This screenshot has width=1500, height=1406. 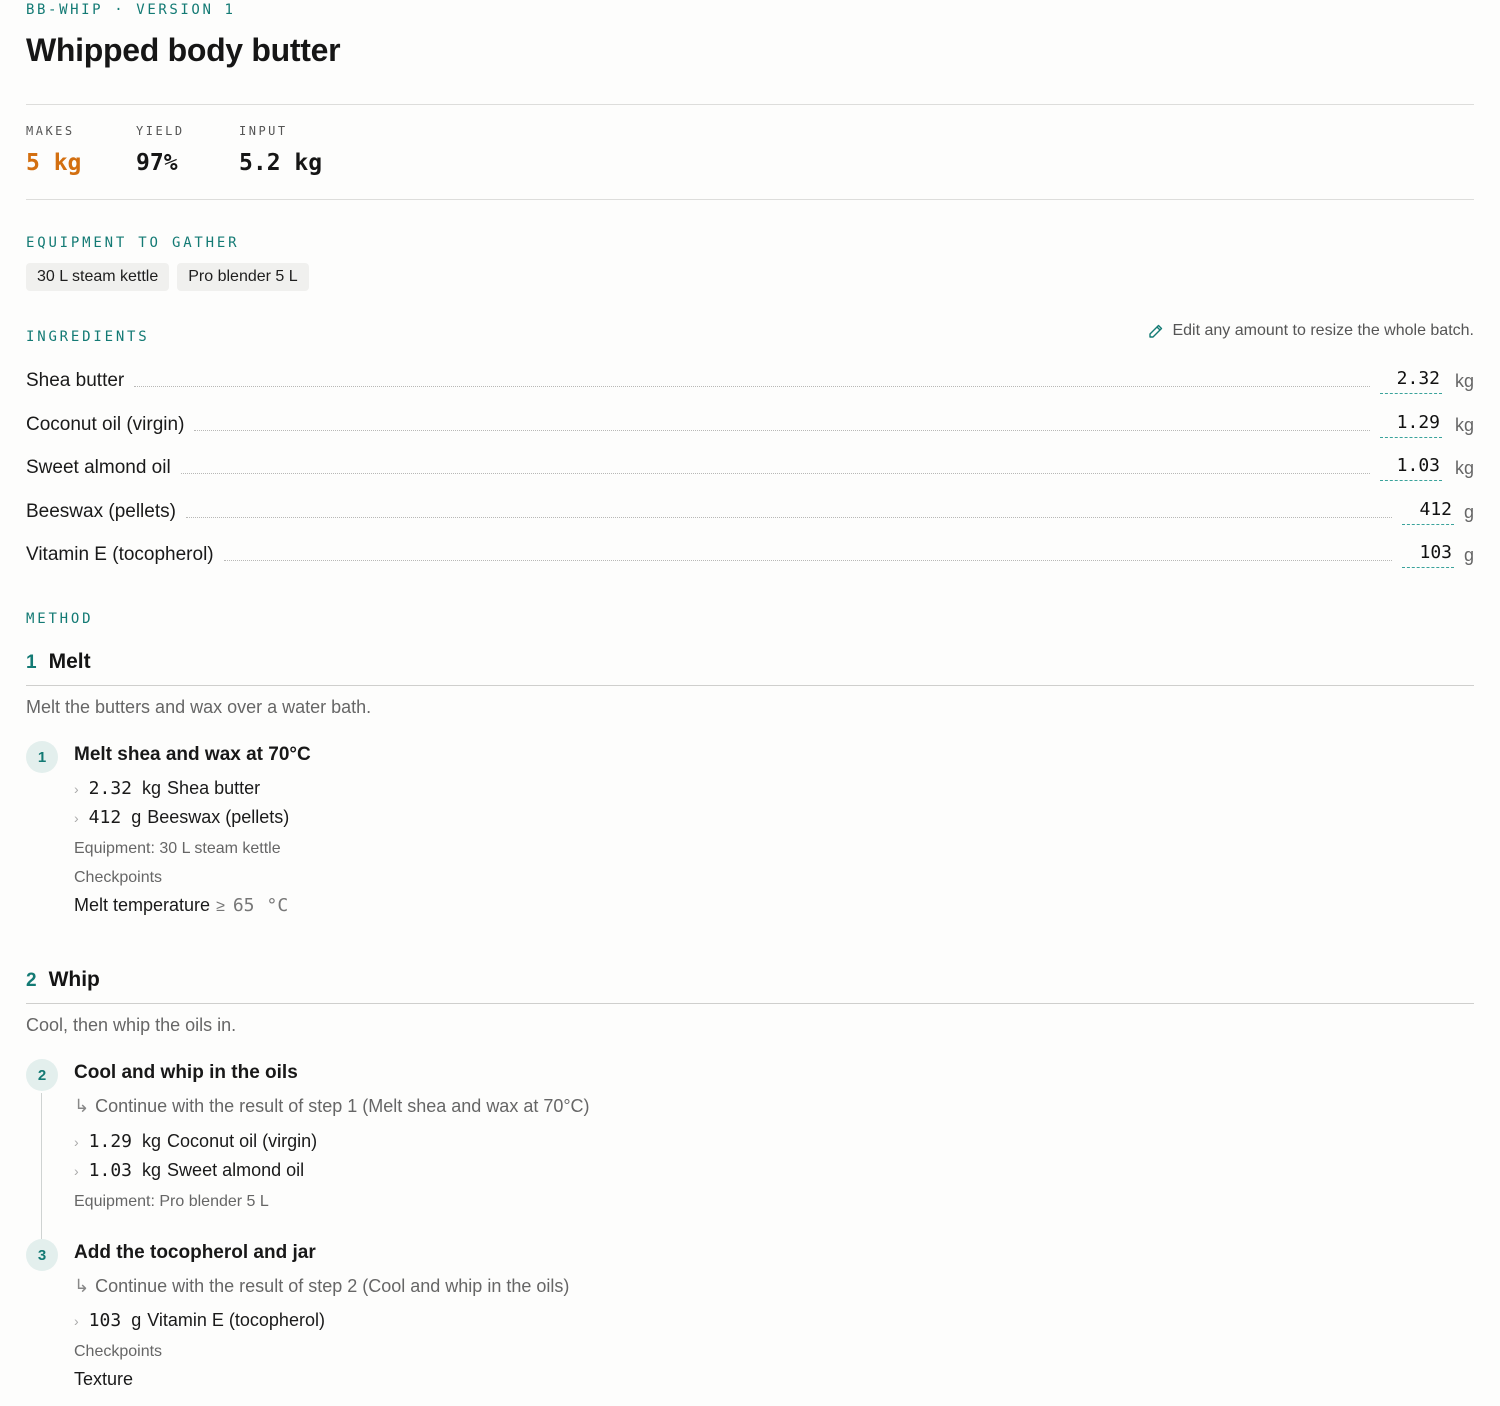 What do you see at coordinates (218, 817) in the screenshot?
I see `step-ingredient-name: Beeswax (pellets)` at bounding box center [218, 817].